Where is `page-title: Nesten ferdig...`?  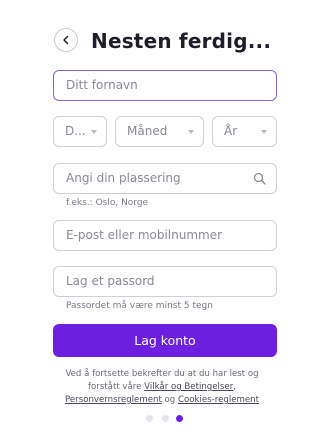
page-title: Nesten ferdig... is located at coordinates (181, 41).